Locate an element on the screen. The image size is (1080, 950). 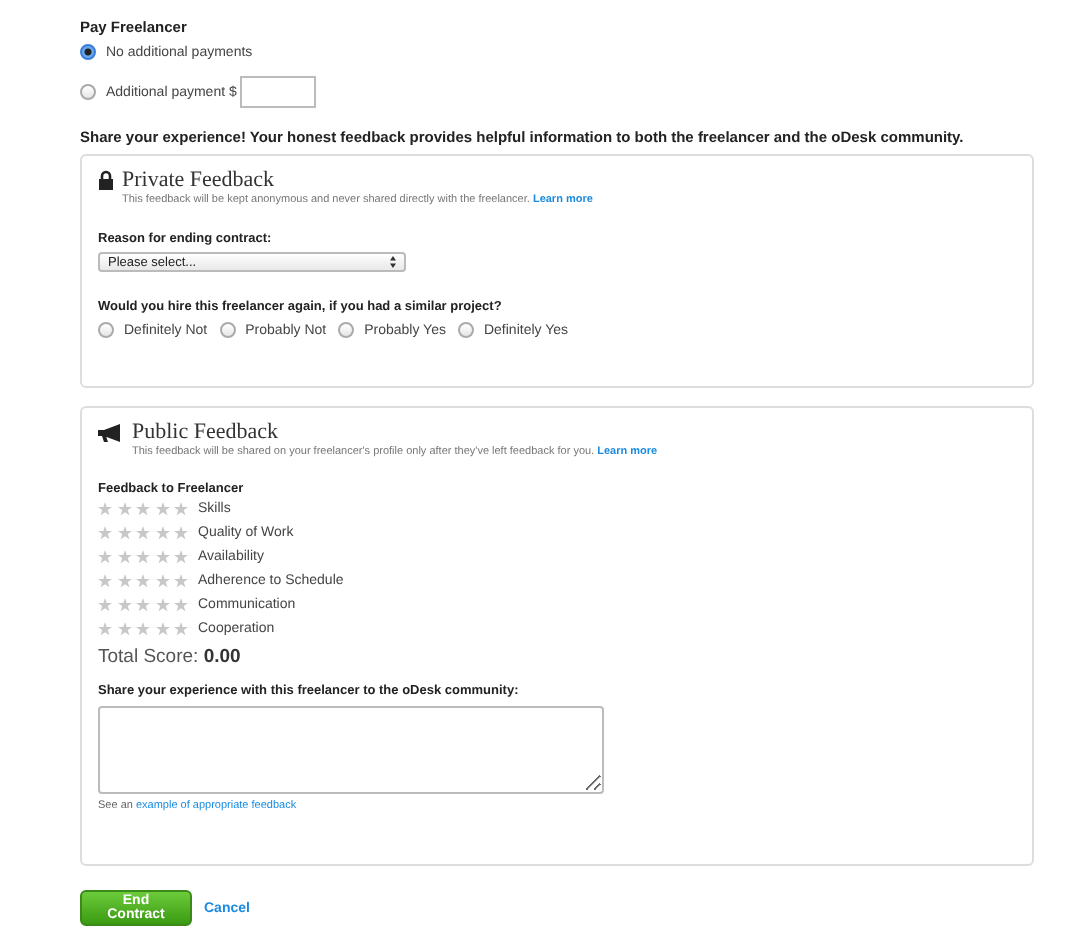
megaphone-icon is located at coordinates (111, 432).